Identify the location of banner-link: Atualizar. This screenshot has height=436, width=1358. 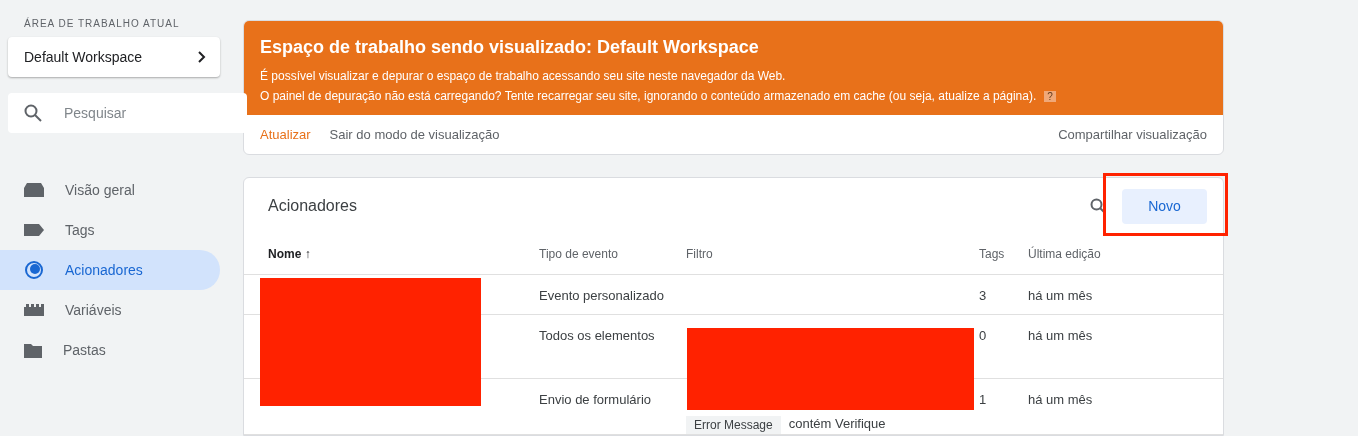
(285, 134).